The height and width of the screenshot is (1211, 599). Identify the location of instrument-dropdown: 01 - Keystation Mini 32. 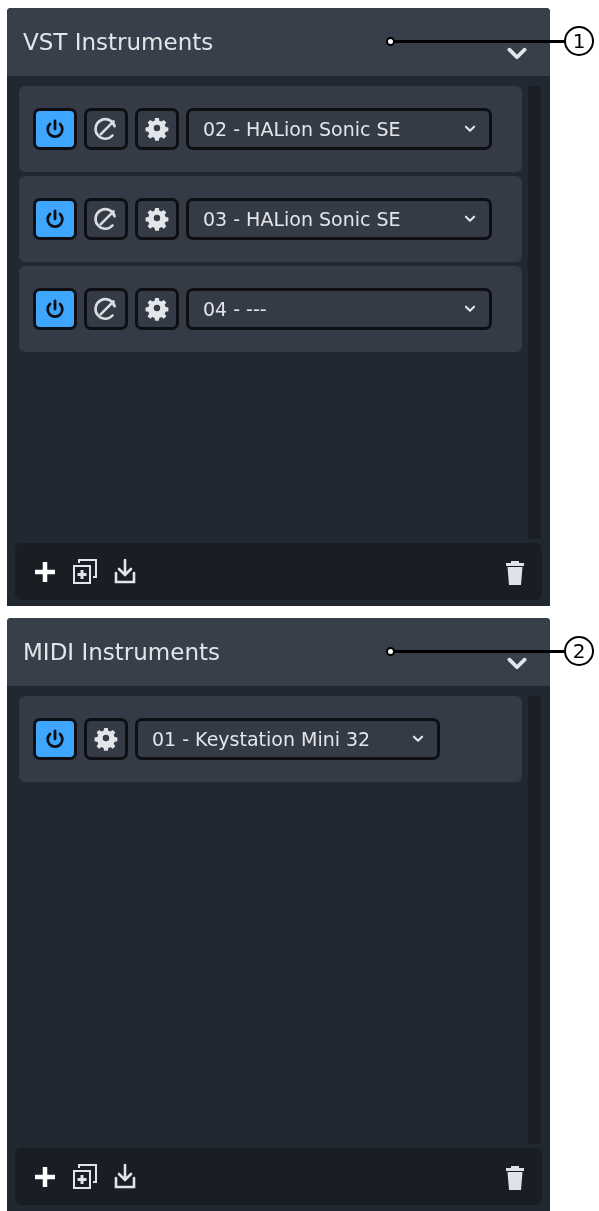
(287, 739).